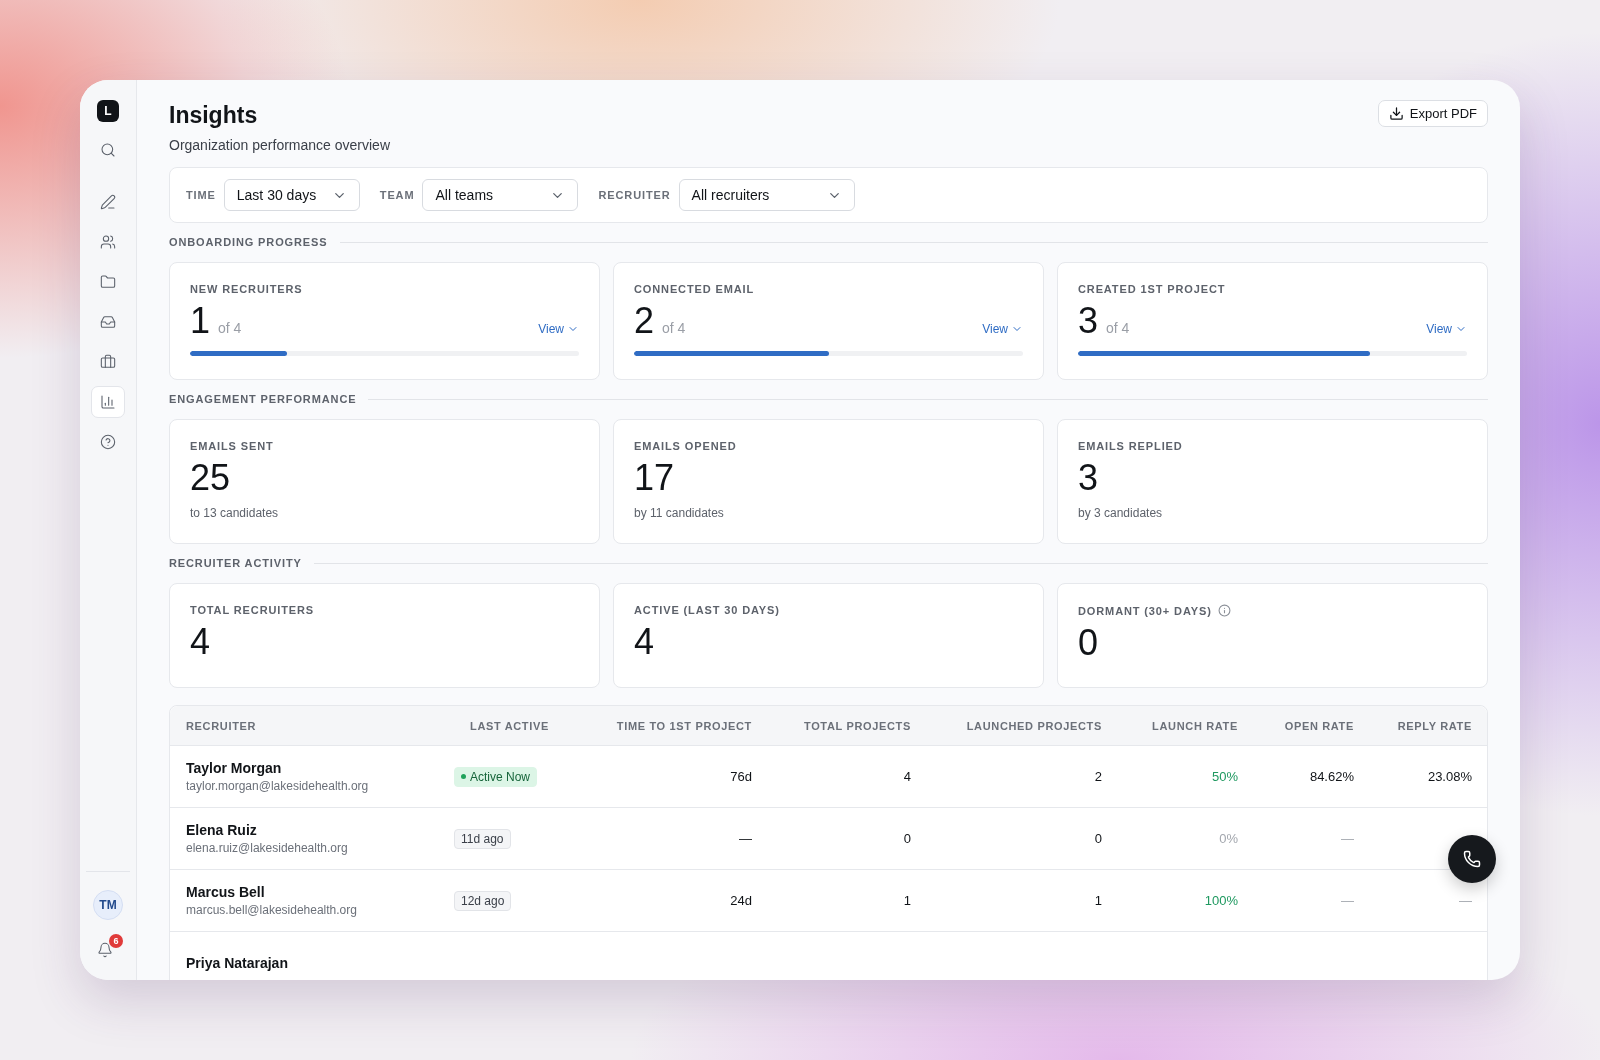 Image resolution: width=1600 pixels, height=1060 pixels. What do you see at coordinates (644, 321) in the screenshot?
I see `card-value: 2` at bounding box center [644, 321].